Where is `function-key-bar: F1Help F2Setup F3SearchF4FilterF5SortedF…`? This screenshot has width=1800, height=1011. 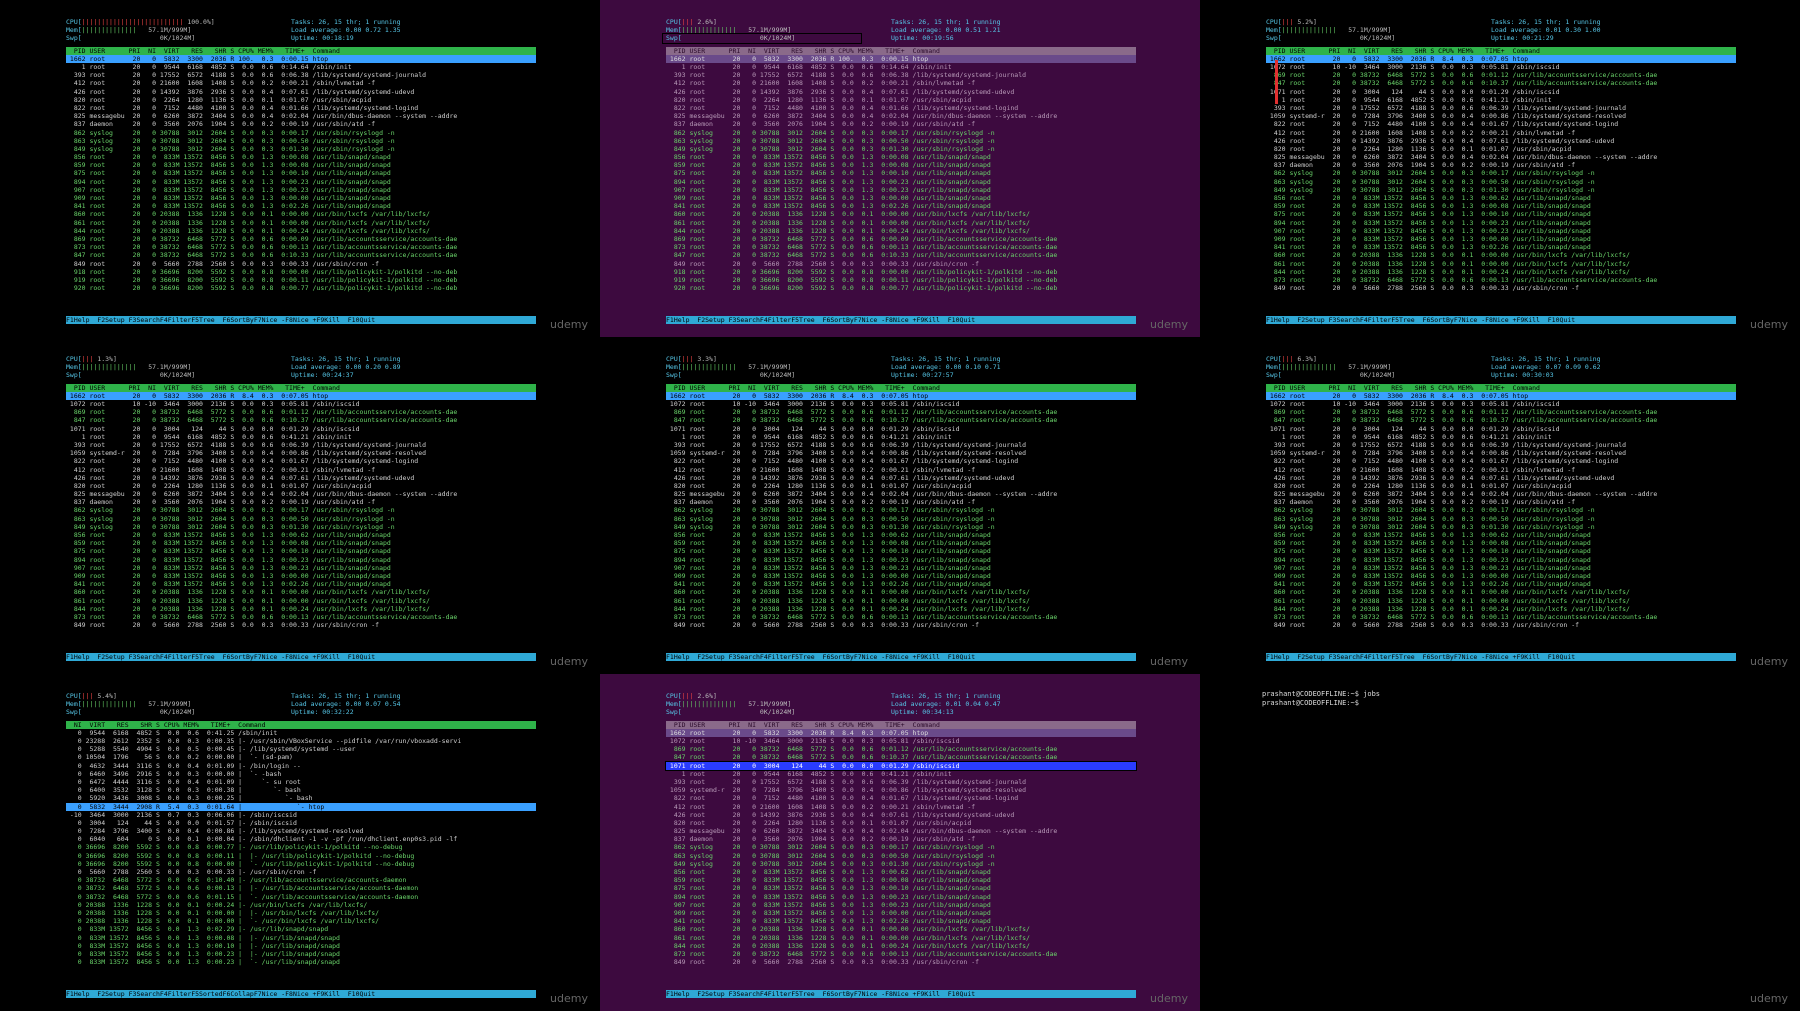
function-key-bar: F1Help F2Setup F3SearchF4FilterF5SortedF… is located at coordinates (301, 994).